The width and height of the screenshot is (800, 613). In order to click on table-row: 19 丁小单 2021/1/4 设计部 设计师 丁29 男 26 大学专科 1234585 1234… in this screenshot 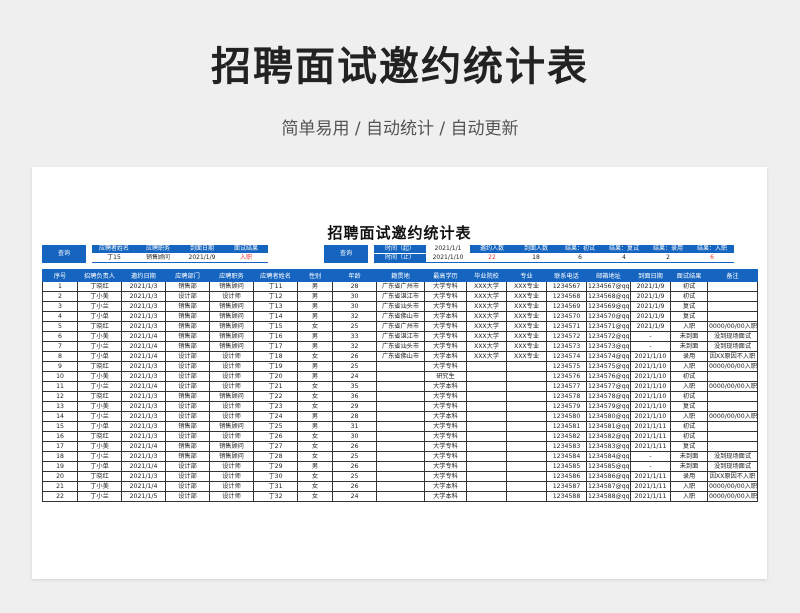, I will do `click(400, 466)`.